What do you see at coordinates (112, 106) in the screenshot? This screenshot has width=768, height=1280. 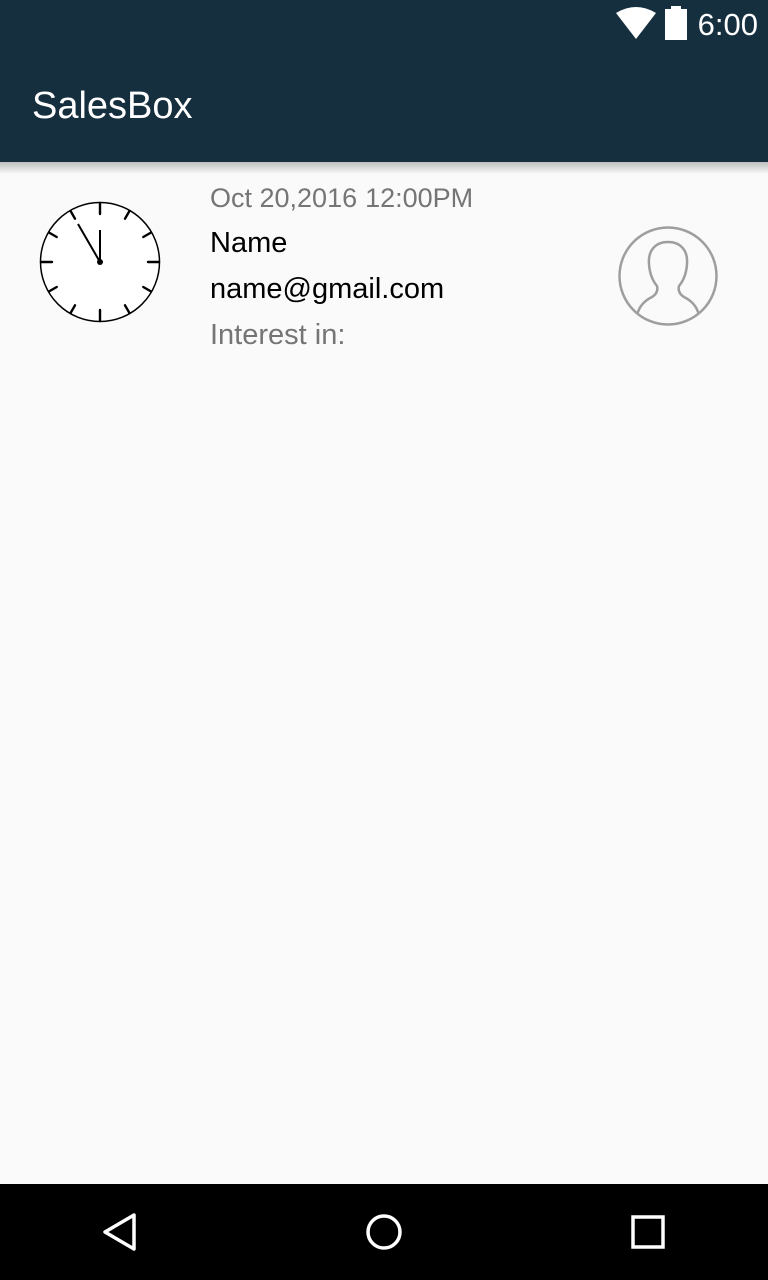 I see `app-title: SalesBox` at bounding box center [112, 106].